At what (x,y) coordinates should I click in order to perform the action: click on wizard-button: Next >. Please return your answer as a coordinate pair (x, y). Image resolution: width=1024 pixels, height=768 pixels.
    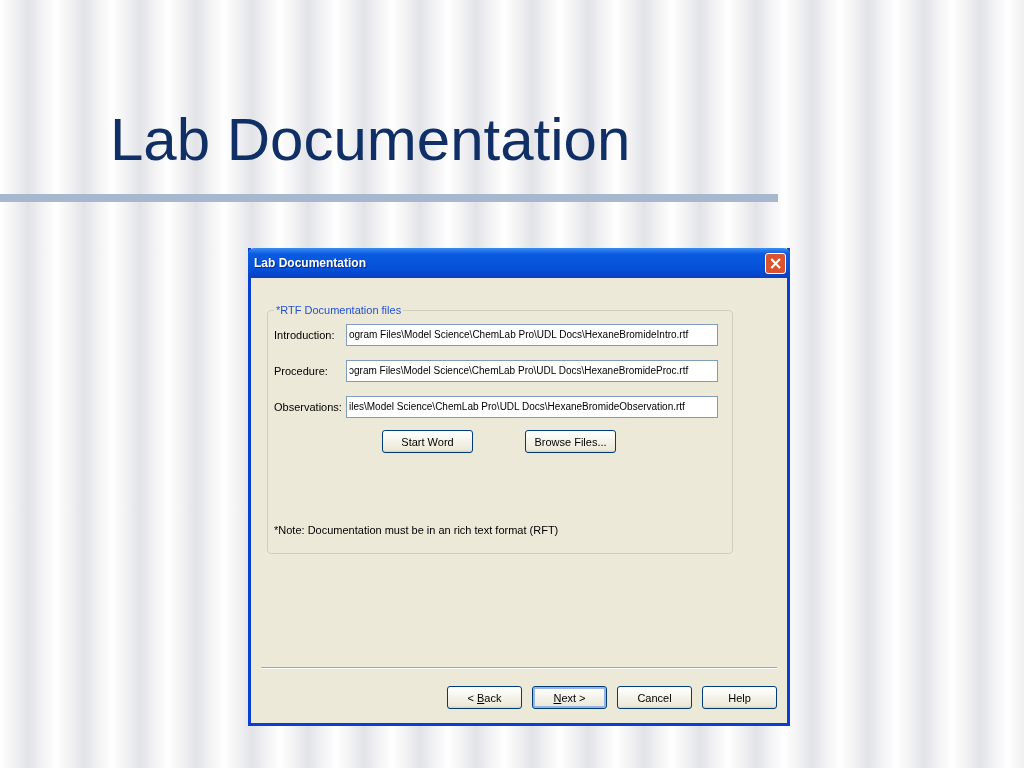
    Looking at the image, I should click on (569, 697).